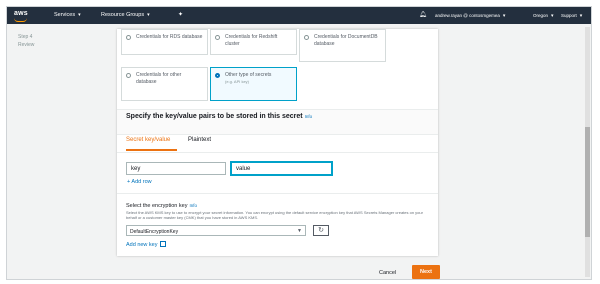 Image resolution: width=600 pixels, height=284 pixels. What do you see at coordinates (281, 168) in the screenshot?
I see `secret-value-input: value` at bounding box center [281, 168].